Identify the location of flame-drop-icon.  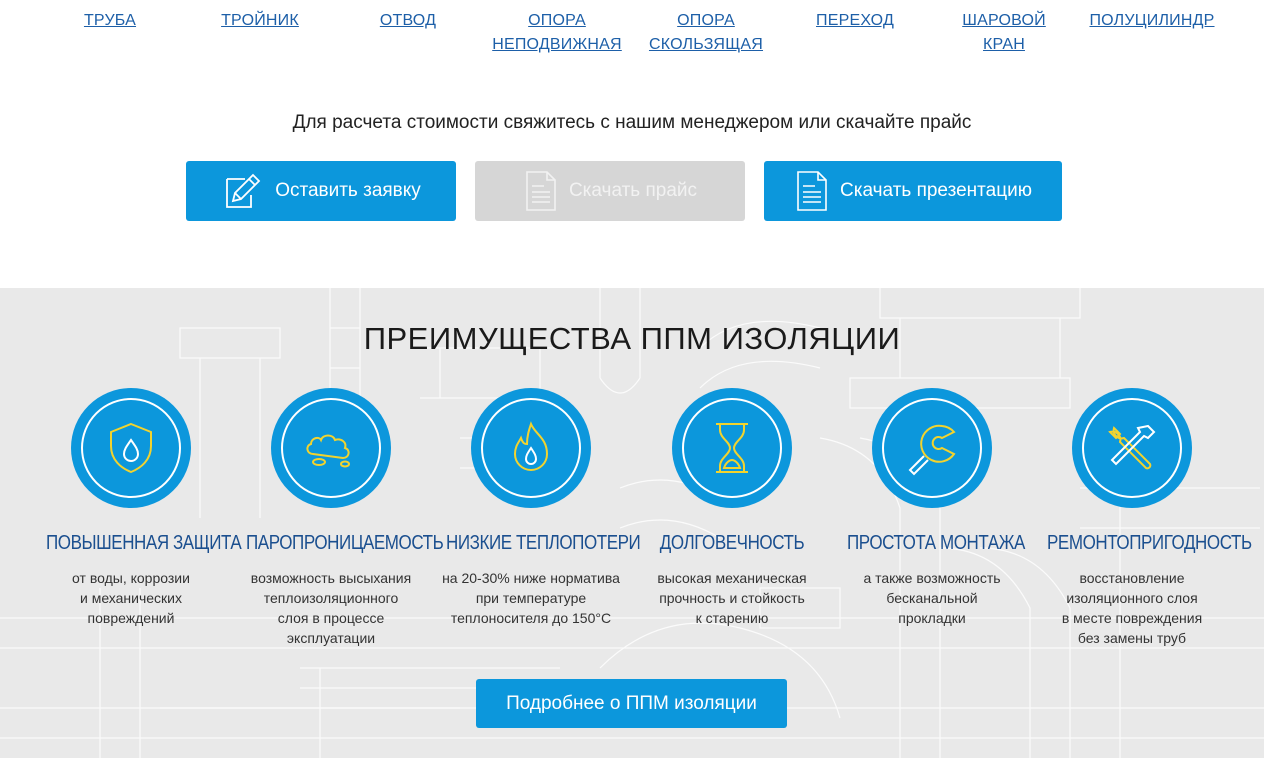
(531, 446).